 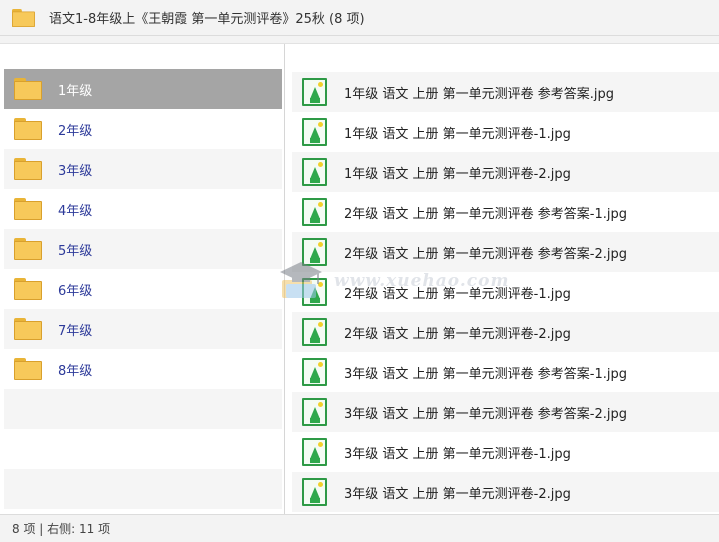 What do you see at coordinates (207, 19) in the screenshot?
I see `window-title: 语文1-8年级上《王朝霞 第一单元测评卷》25秋 (8 项)` at bounding box center [207, 19].